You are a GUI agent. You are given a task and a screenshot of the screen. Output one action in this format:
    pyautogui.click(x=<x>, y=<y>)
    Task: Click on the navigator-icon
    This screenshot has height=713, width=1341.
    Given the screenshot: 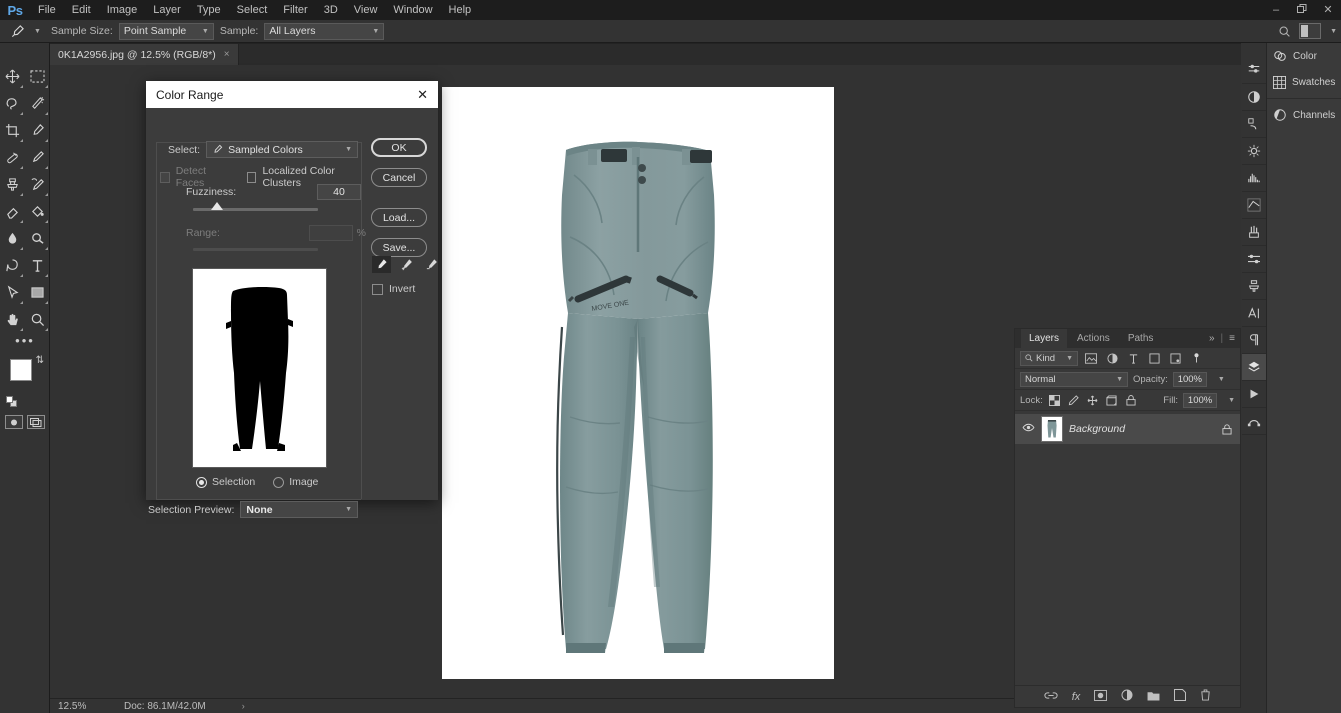 What is the action you would take?
    pyautogui.click(x=1253, y=151)
    